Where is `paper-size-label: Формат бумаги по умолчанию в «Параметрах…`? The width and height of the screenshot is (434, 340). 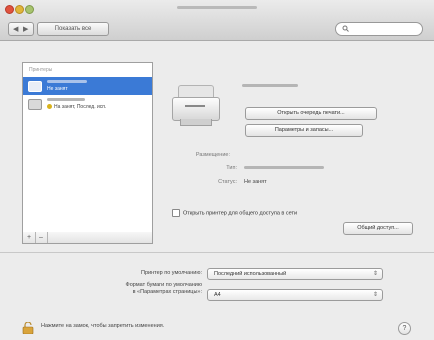 paper-size-label: Формат бумаги по умолчанию в «Параметрах… is located at coordinates (152, 289).